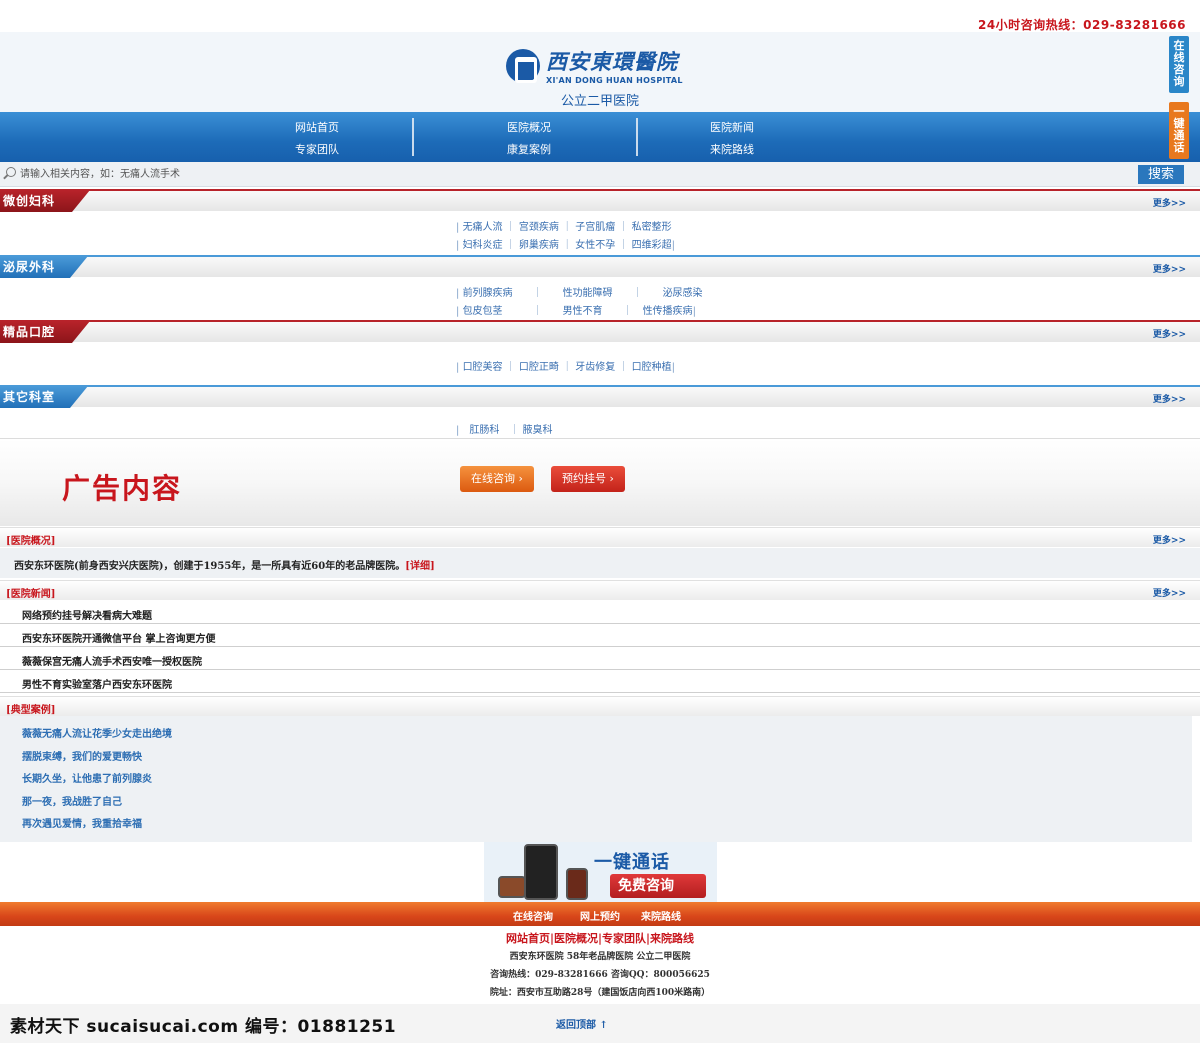 Image resolution: width=1200 pixels, height=1043 pixels. I want to click on link-row: | 包皮包茎 ｜ 男性不育 ｜ 性传播疾病|, so click(576, 311).